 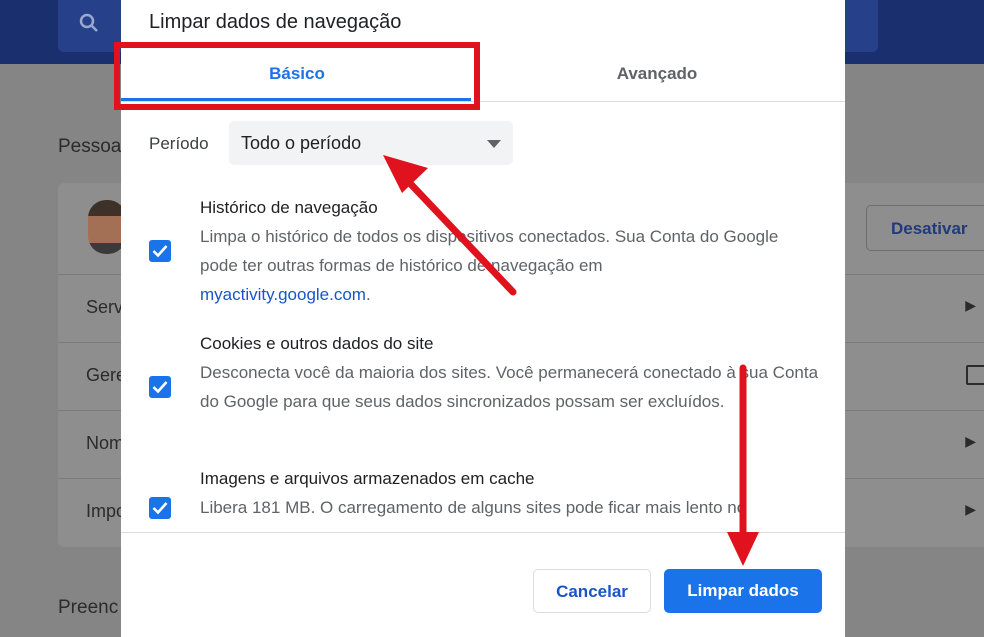 I want to click on item-title-cache: Imagens e arquivos armazenados em cache, so click(x=367, y=478).